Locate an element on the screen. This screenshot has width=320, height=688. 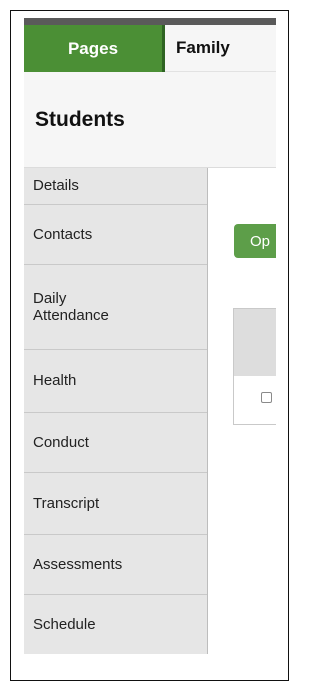
tab-family: Family is located at coordinates (220, 48).